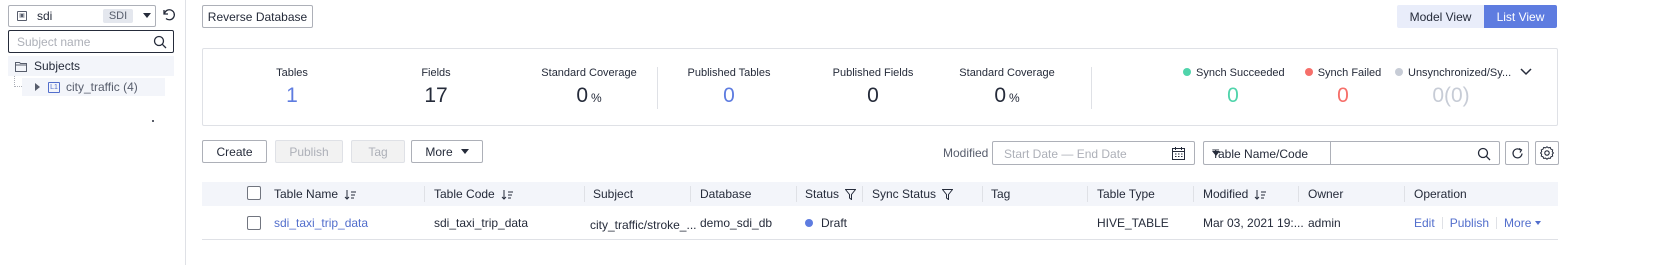  Describe the element at coordinates (309, 151) in the screenshot. I see `publish-button: Publish` at that location.